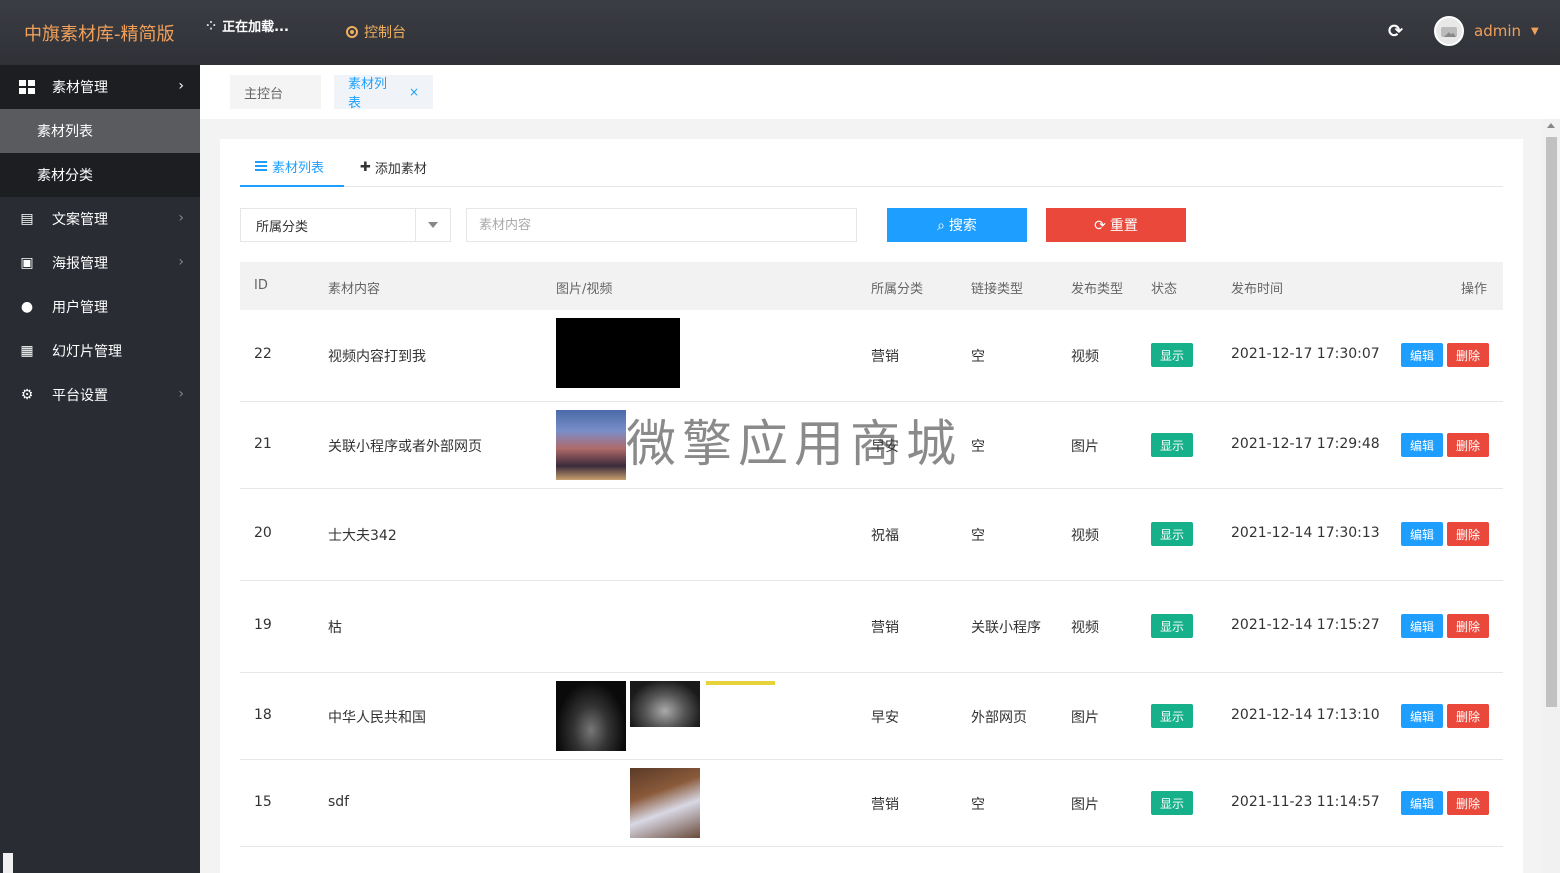 The height and width of the screenshot is (873, 1560). I want to click on tab-material-list: 素材列表 ×, so click(383, 93).